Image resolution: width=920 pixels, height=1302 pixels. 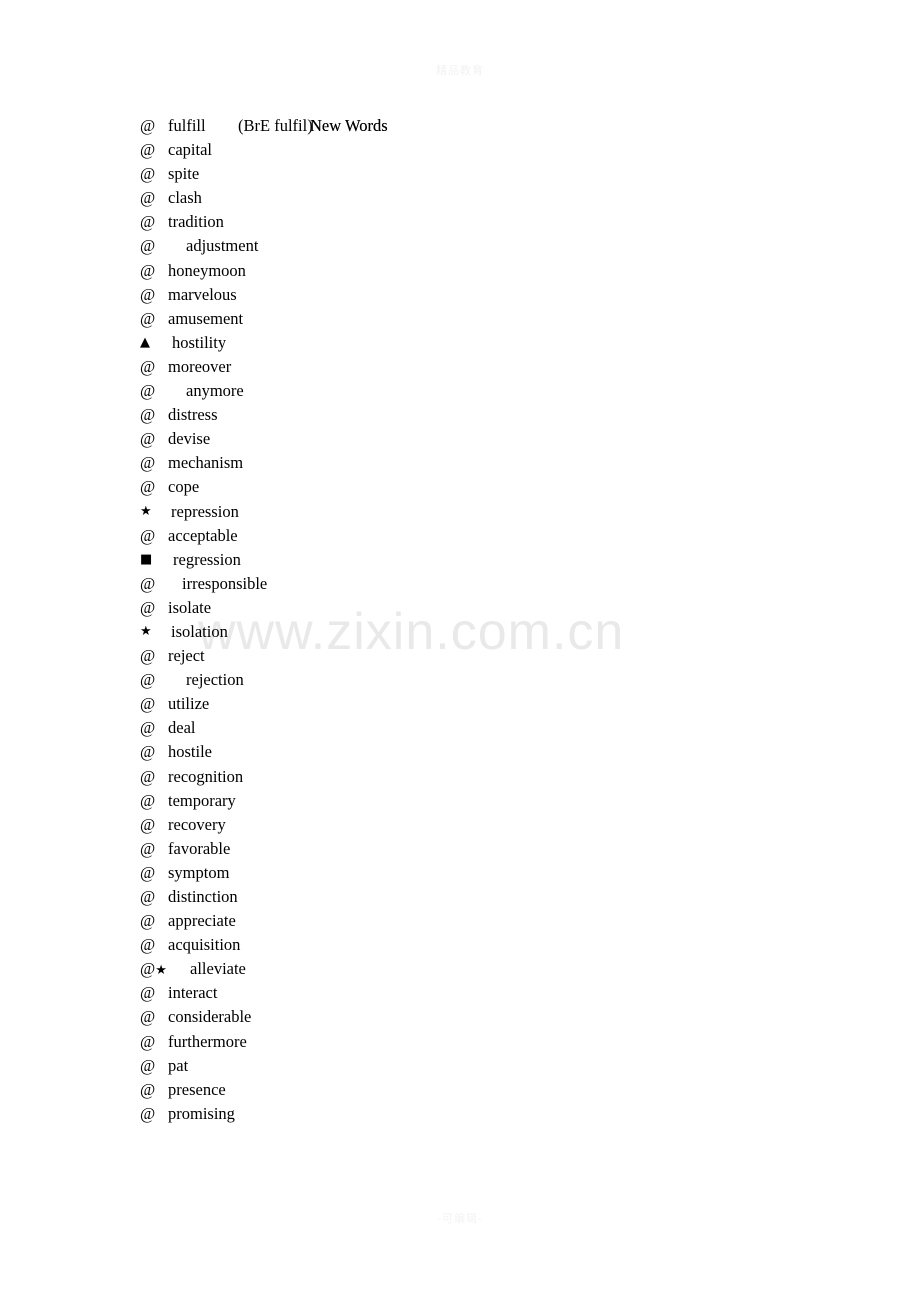 What do you see at coordinates (202, 294) in the screenshot?
I see `word-label: marvelous` at bounding box center [202, 294].